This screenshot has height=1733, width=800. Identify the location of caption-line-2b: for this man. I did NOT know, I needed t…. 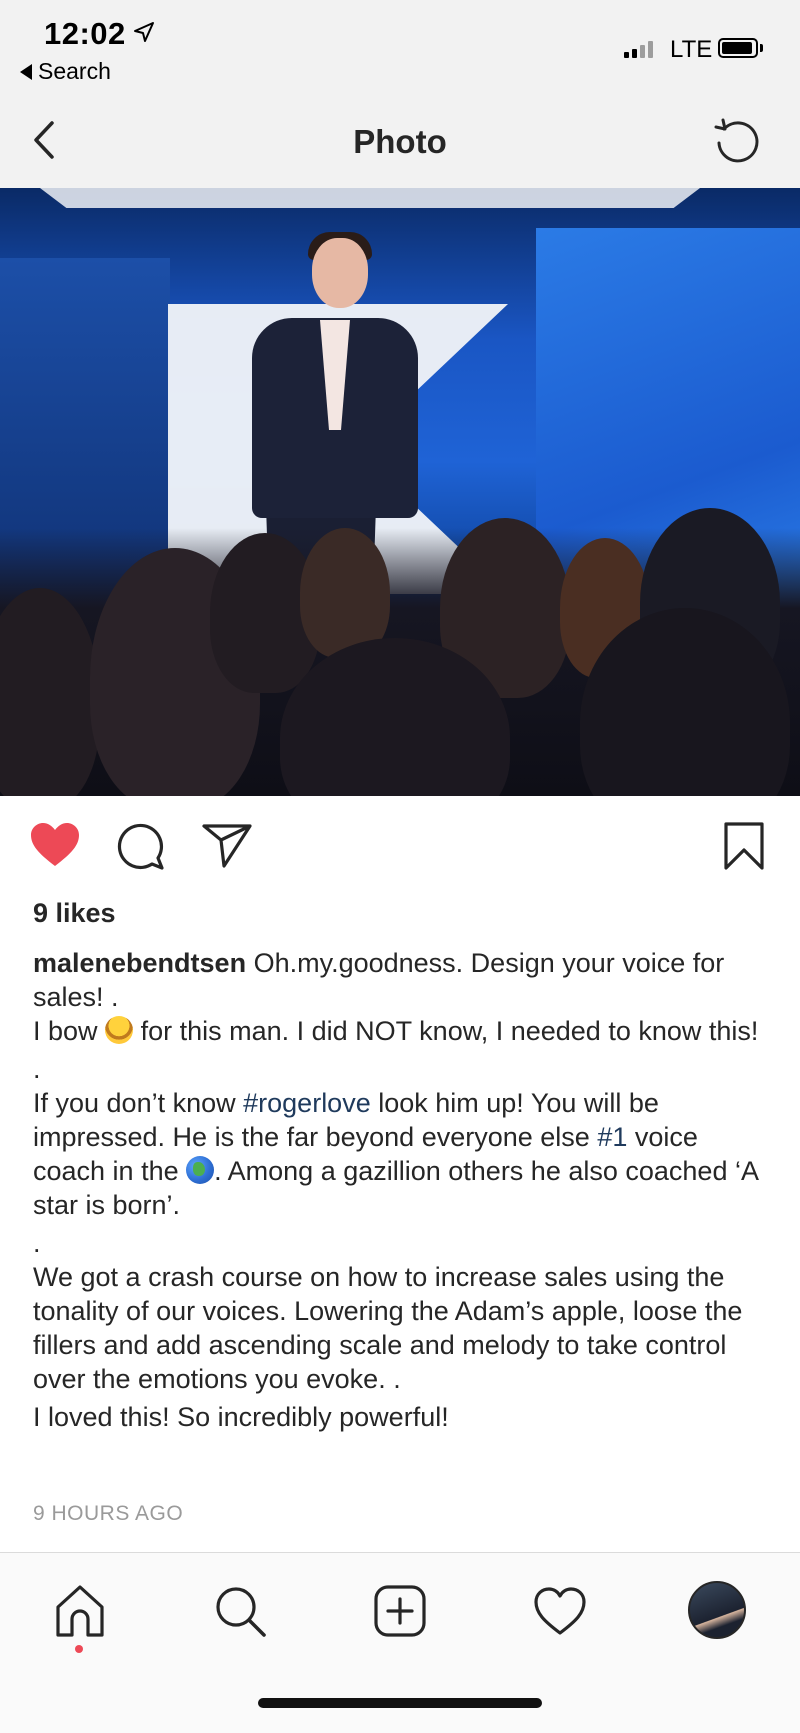
(449, 1031).